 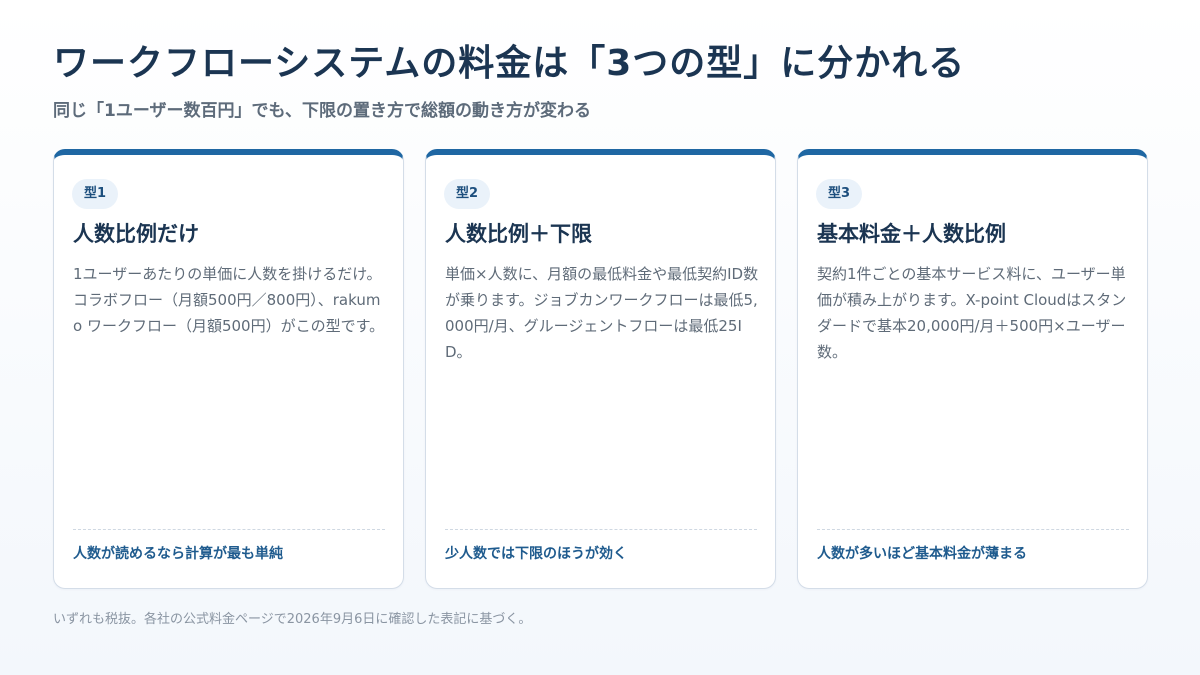 I want to click on page-subtitle: 同じ「1ユーザー数百円」でも、下限の置き方で総額の動き方が変わる, so click(x=322, y=111).